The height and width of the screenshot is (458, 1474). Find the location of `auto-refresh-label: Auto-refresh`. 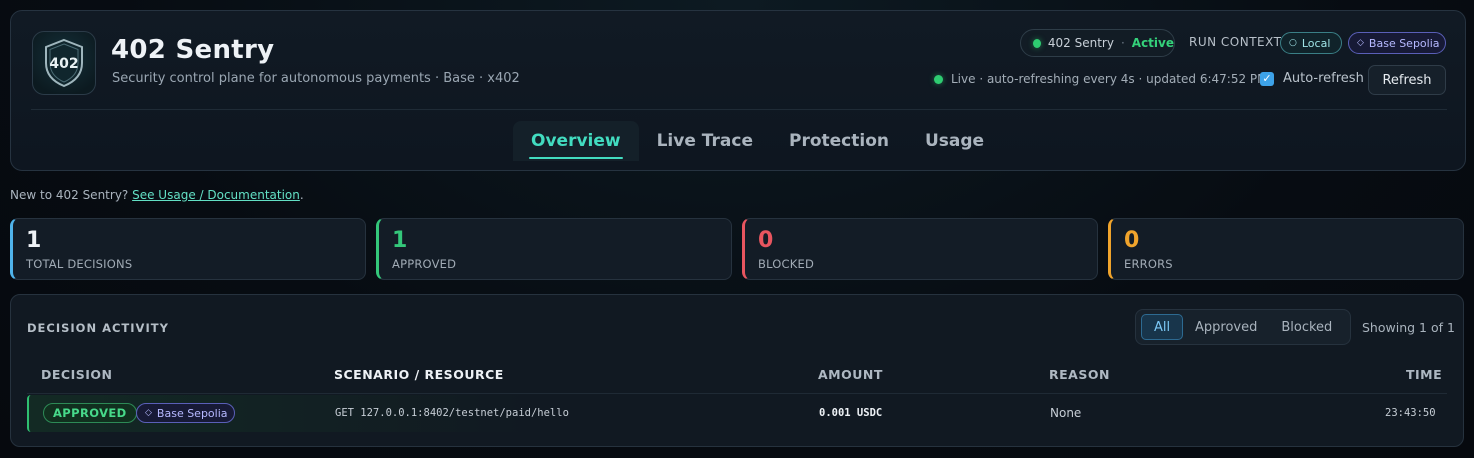

auto-refresh-label: Auto-refresh is located at coordinates (1323, 78).